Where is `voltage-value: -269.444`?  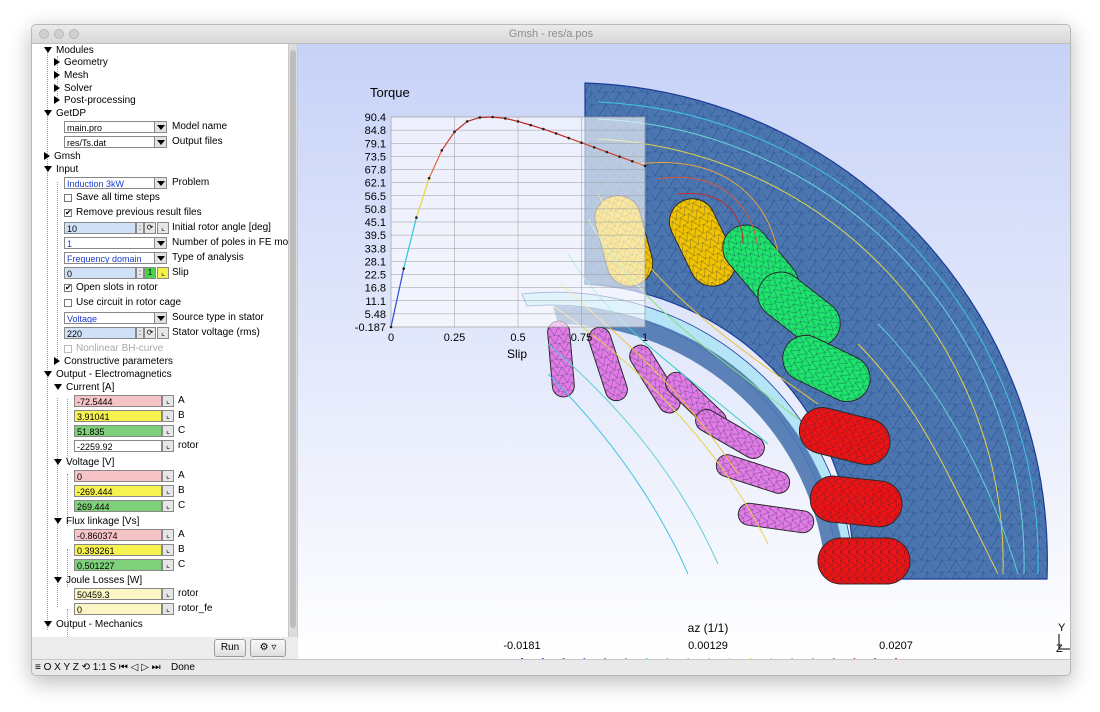
voltage-value: -269.444 is located at coordinates (118, 491).